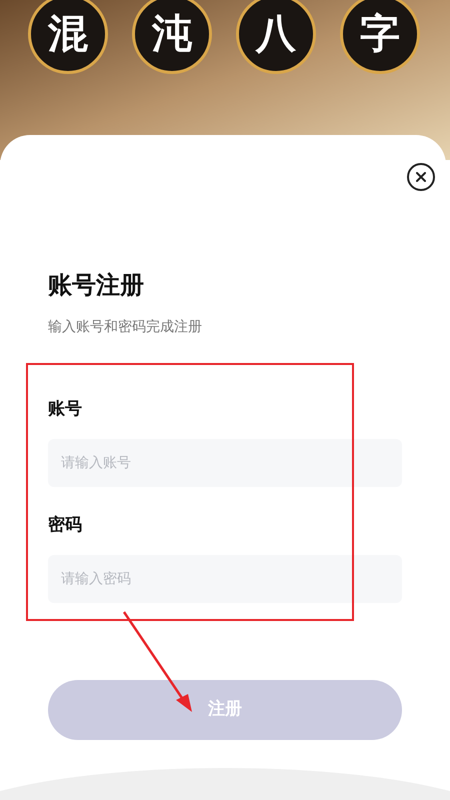 Image resolution: width=450 pixels, height=800 pixels. What do you see at coordinates (225, 463) in the screenshot?
I see `input-field: 请输入账号` at bounding box center [225, 463].